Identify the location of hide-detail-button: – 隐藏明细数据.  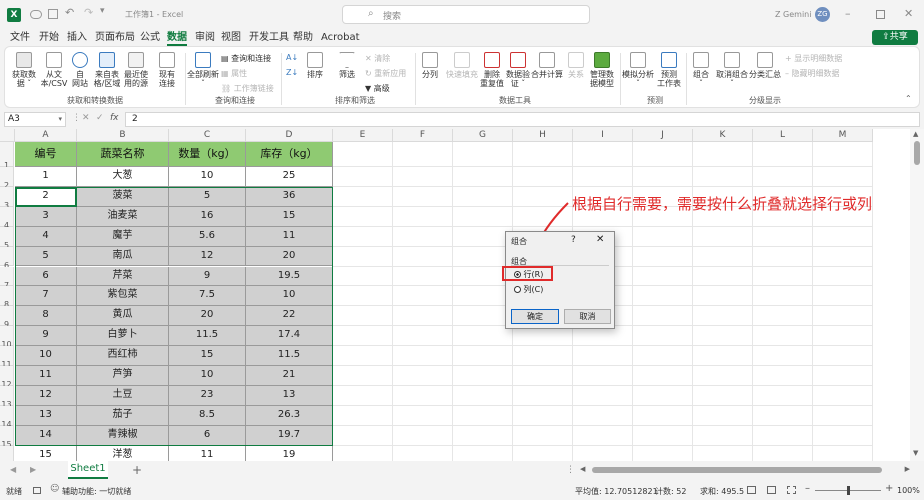
(812, 73).